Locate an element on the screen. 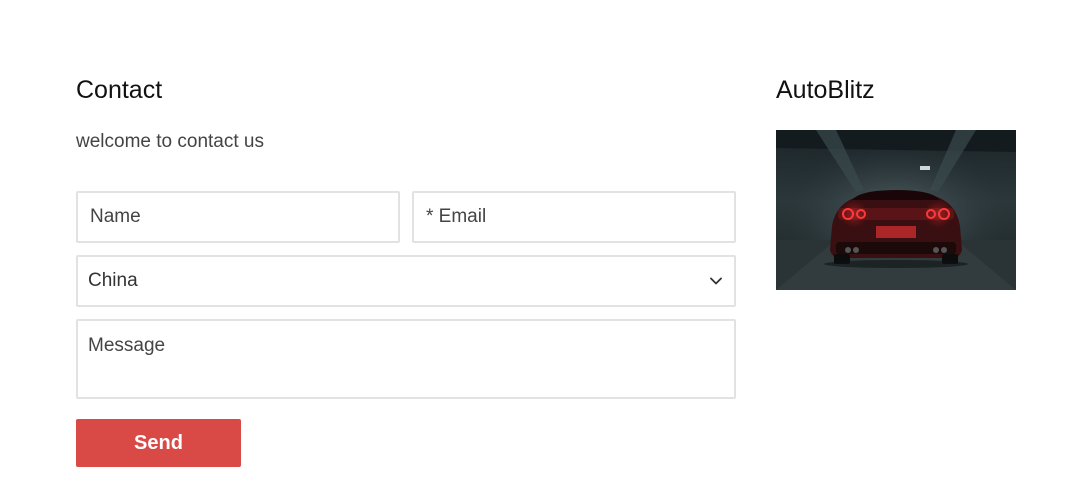 The height and width of the screenshot is (484, 1072). brand-section: AutoBlitz is located at coordinates (896, 182).